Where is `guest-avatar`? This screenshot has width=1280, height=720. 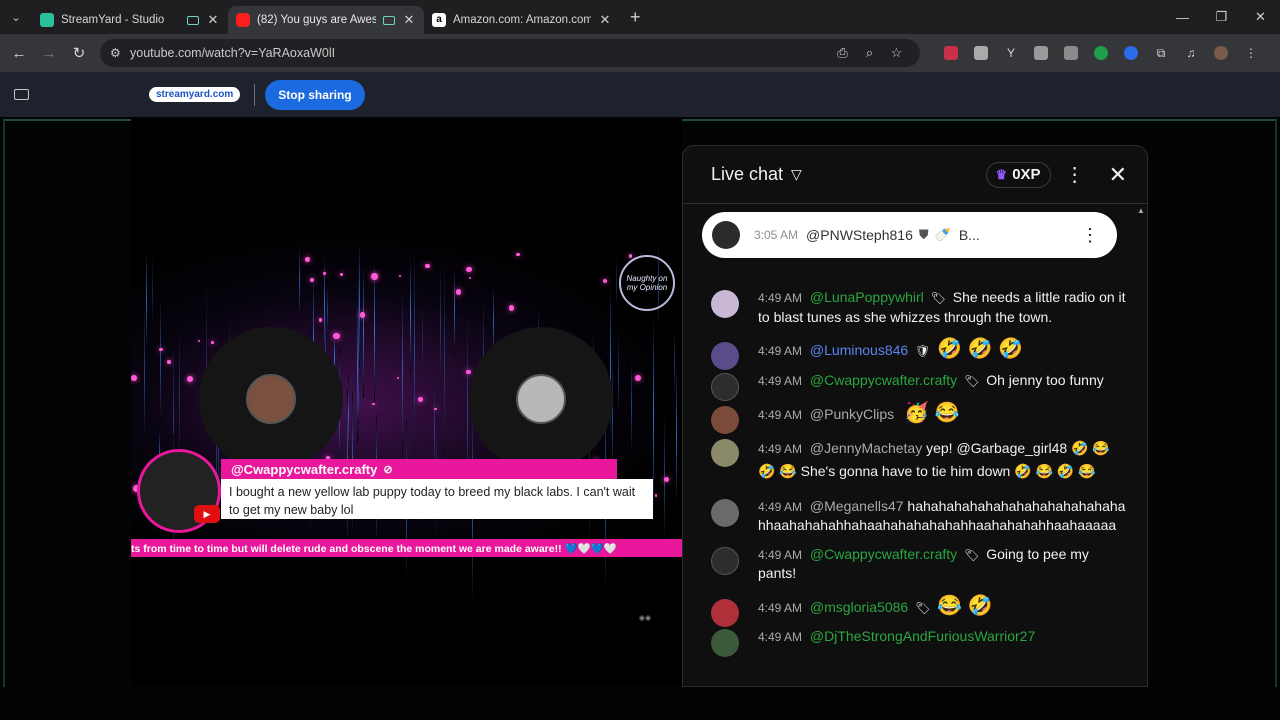 guest-avatar is located at coordinates (271, 399).